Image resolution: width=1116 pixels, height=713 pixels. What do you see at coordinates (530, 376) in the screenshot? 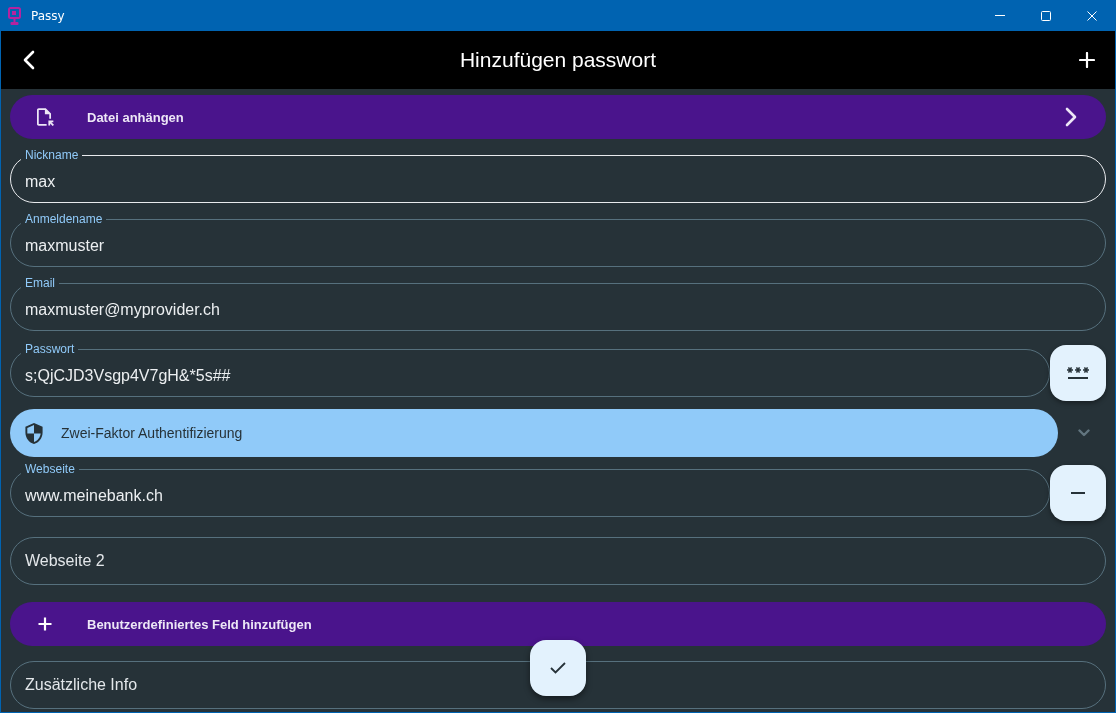
I see `field-input: s;QjCJD3Vsgp4V7gH&*5s##` at bounding box center [530, 376].